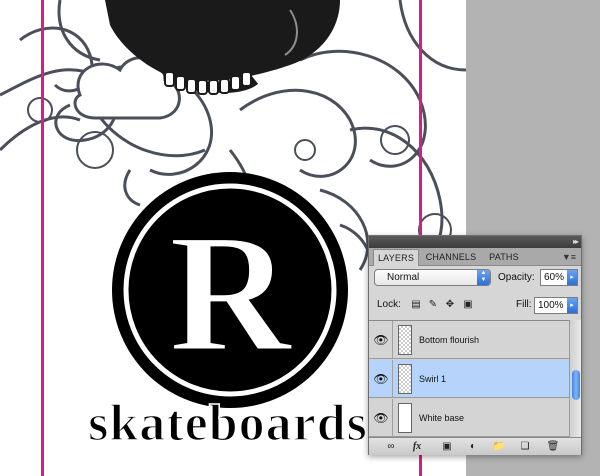  I want to click on delete-layer-icon: 🗑, so click(553, 447).